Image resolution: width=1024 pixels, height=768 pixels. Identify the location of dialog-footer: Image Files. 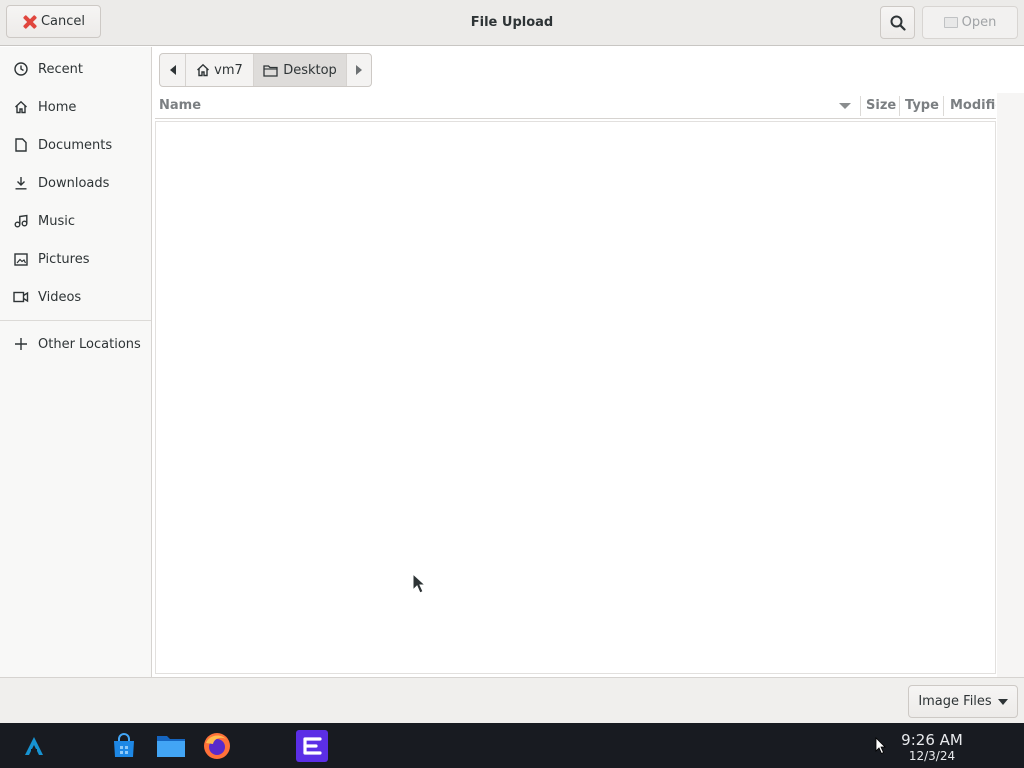
(512, 700).